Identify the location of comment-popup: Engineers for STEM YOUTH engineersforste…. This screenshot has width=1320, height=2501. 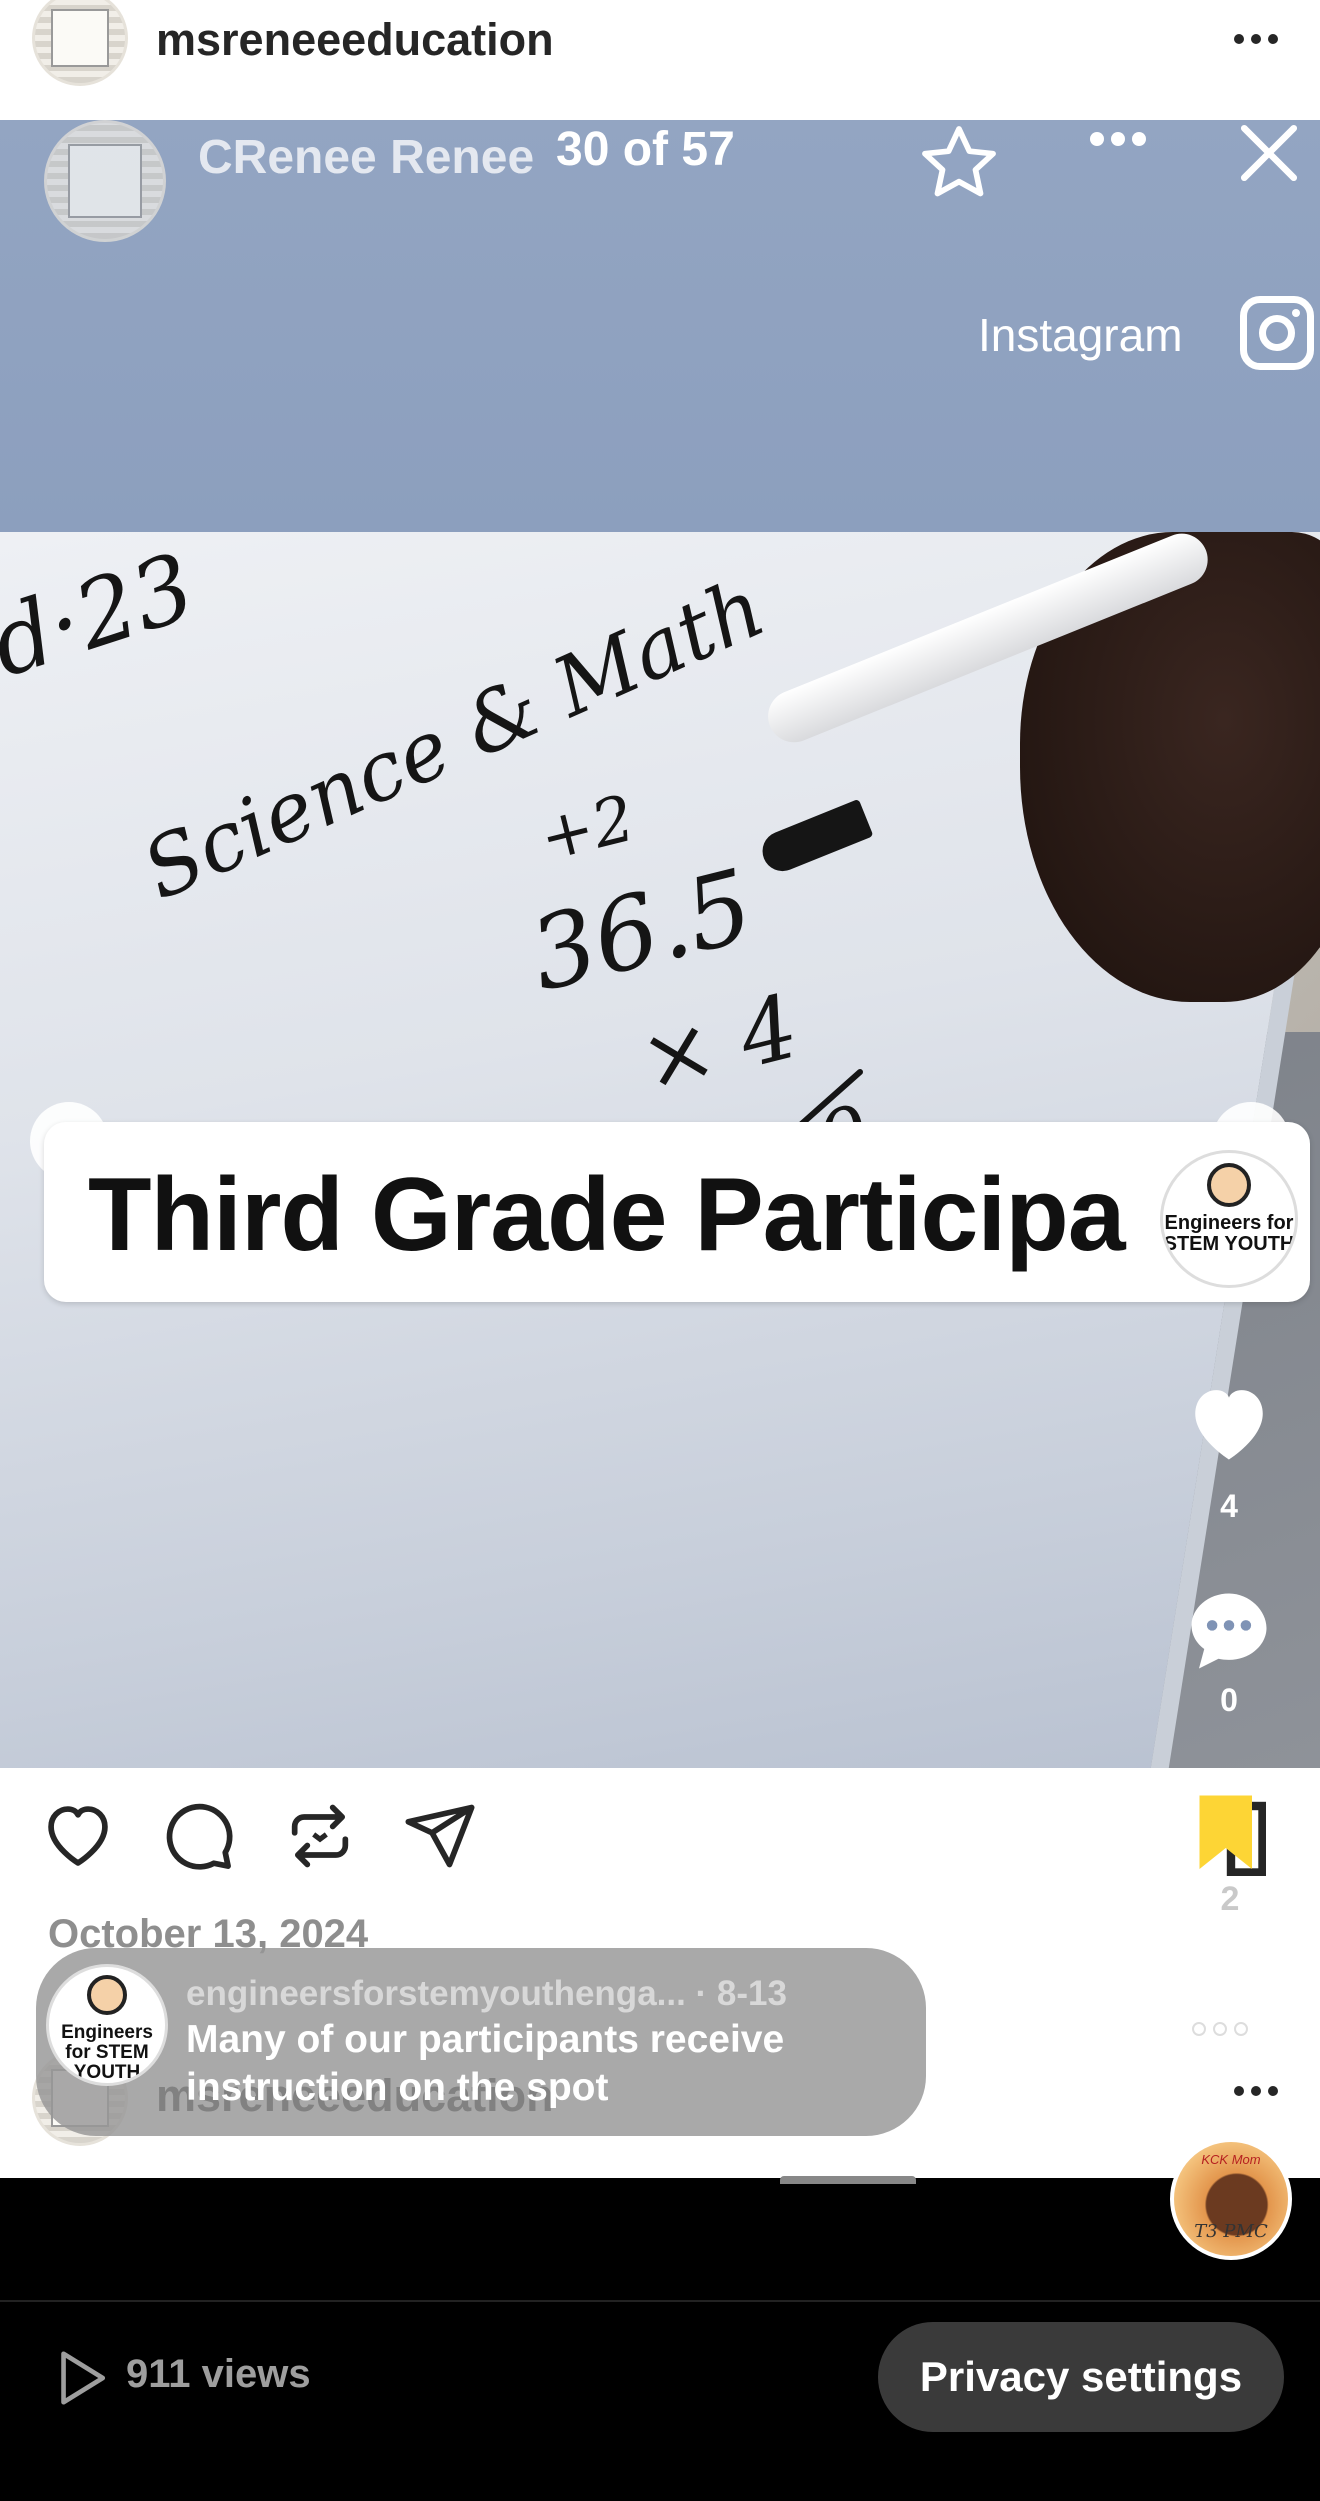
(481, 2042).